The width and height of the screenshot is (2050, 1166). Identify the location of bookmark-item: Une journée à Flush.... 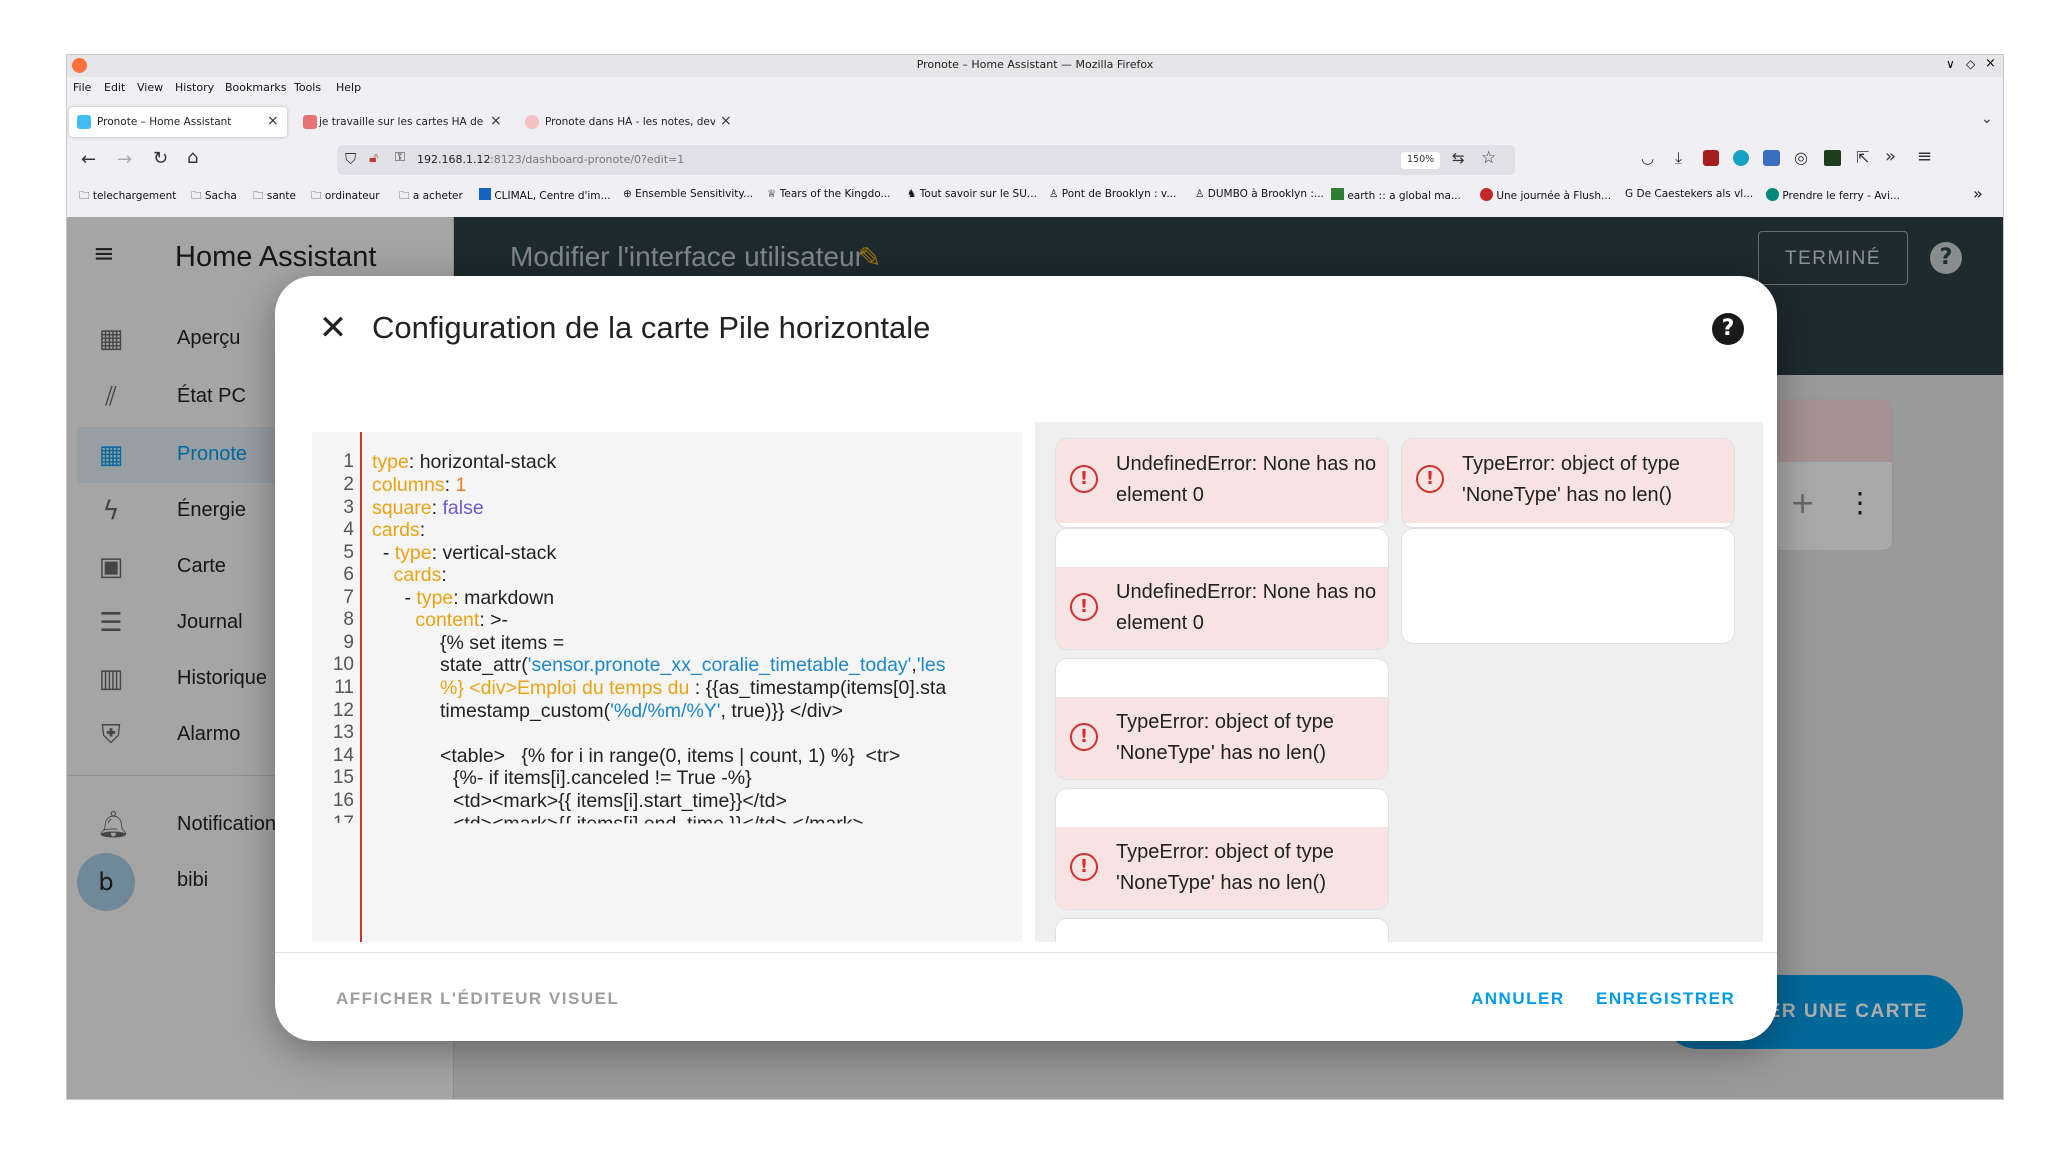
(1545, 195).